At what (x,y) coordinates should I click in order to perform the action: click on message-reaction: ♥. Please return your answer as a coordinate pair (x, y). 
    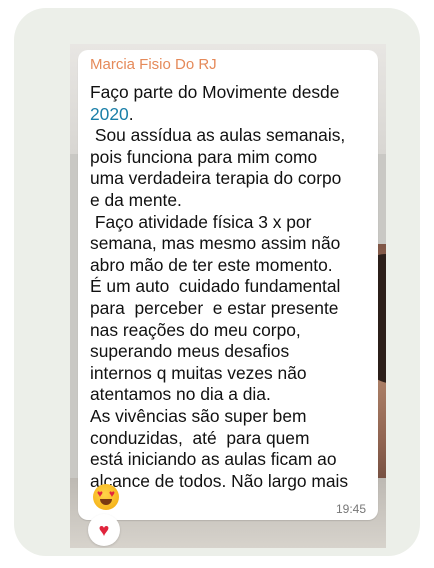
    Looking at the image, I should click on (104, 530).